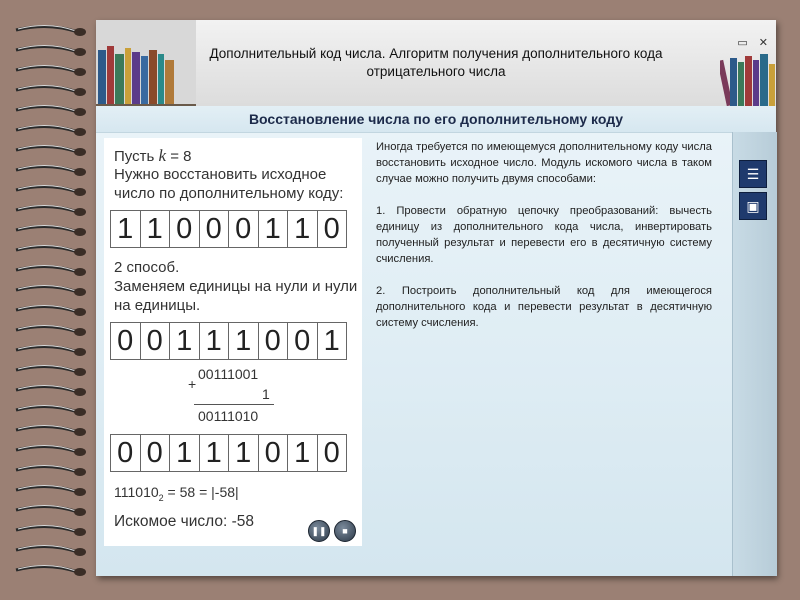 This screenshot has height=600, width=800. I want to click on list-button: ☰, so click(753, 174).